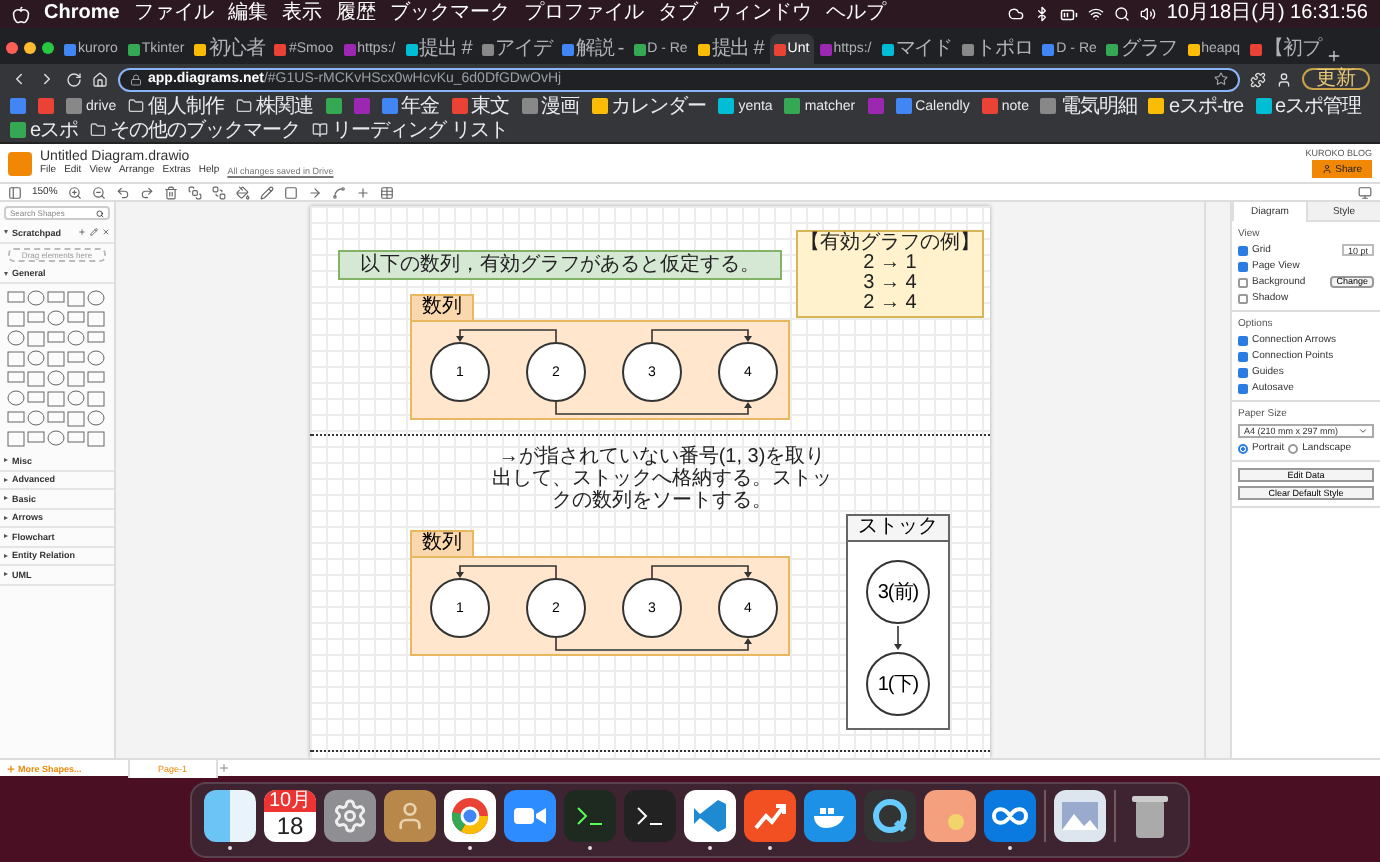 This screenshot has width=1380, height=862. Describe the element at coordinates (247, 14) in the screenshot. I see `menu-item: 編集` at that location.